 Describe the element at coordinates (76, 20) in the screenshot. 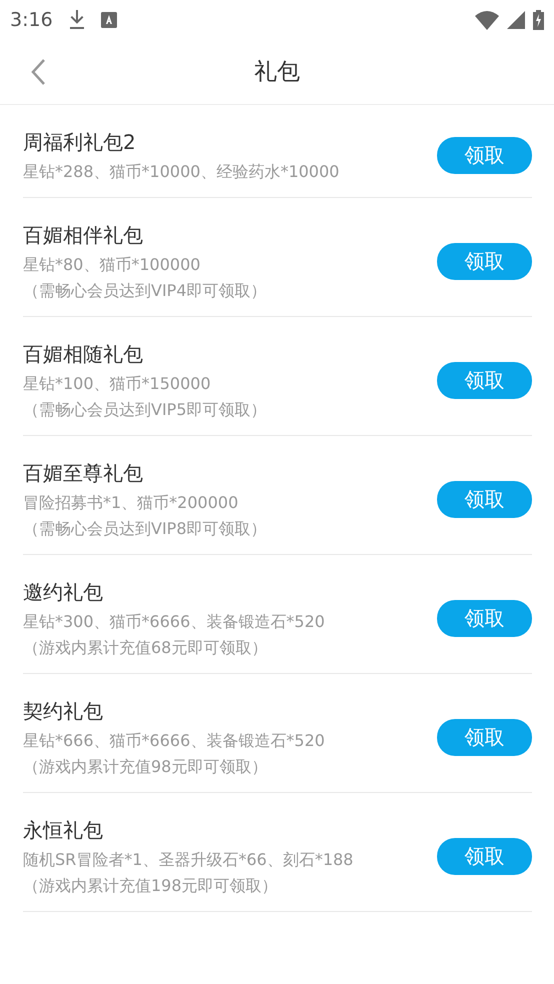

I see `download-icon` at that location.